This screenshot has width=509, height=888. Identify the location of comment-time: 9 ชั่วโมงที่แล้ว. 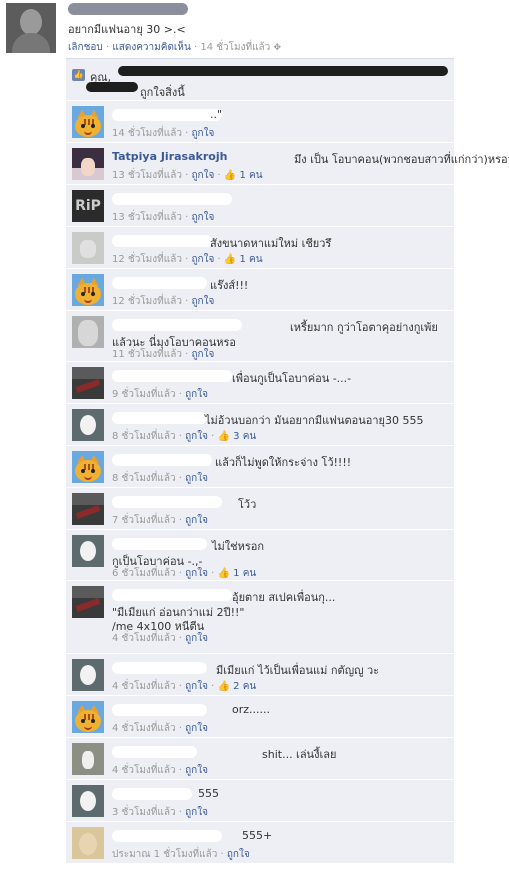
(144, 394).